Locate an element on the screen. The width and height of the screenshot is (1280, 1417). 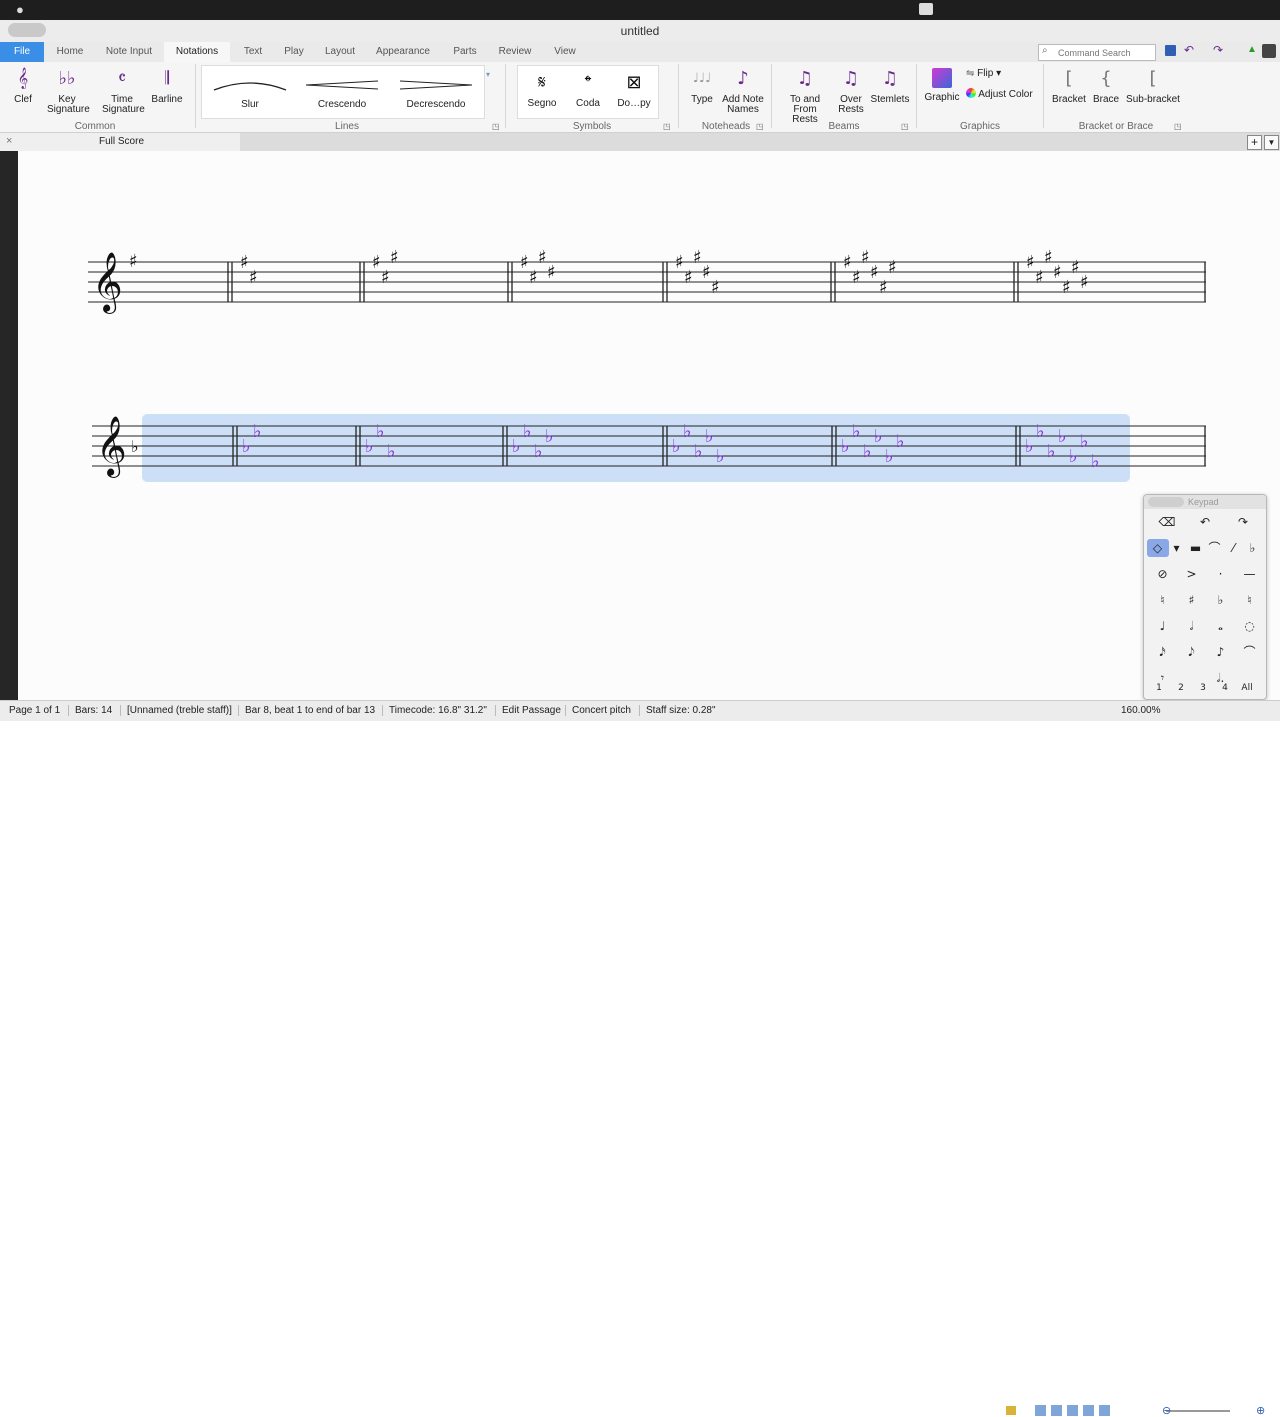
keypad-layout-tab: 2 is located at coordinates (1181, 688).